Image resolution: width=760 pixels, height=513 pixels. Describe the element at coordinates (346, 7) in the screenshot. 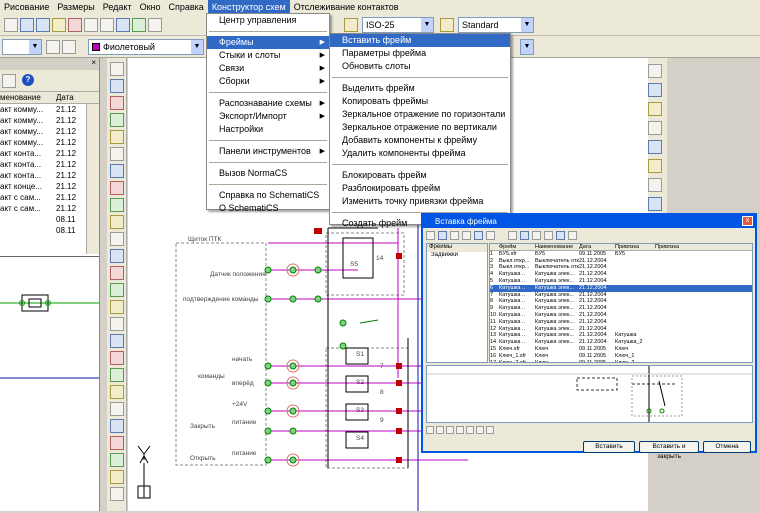

I see `menu-6: Отслеживание контактов` at that location.